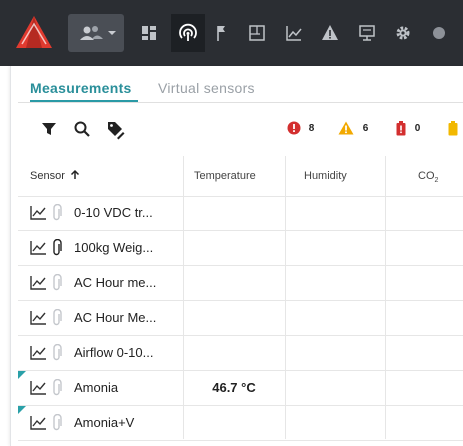 The height and width of the screenshot is (446, 463). Describe the element at coordinates (294, 128) in the screenshot. I see `error-circle-icon` at that location.